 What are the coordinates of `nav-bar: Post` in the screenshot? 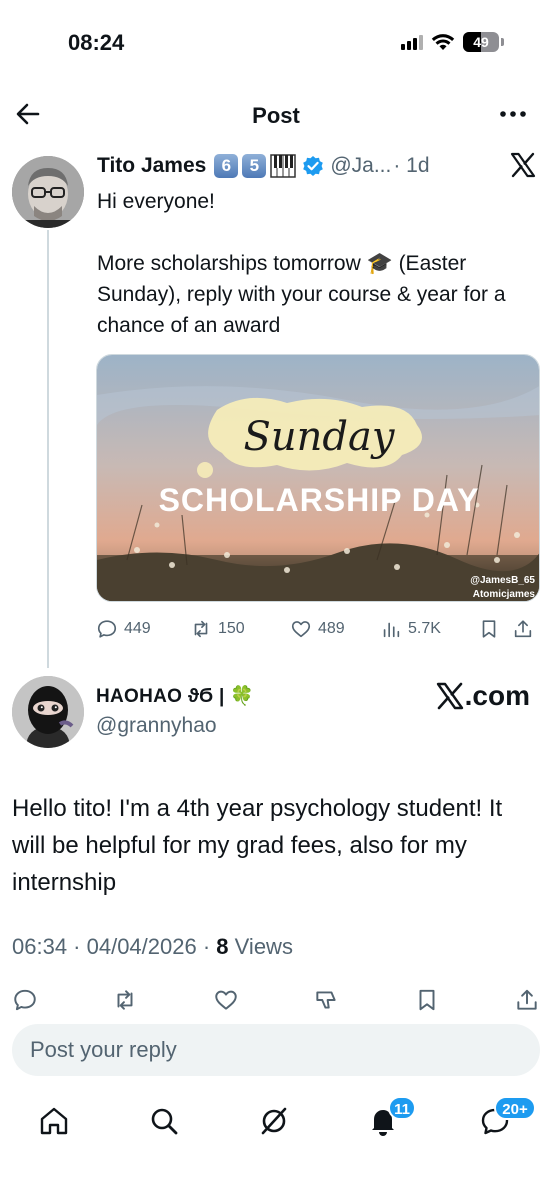 It's located at (276, 116).